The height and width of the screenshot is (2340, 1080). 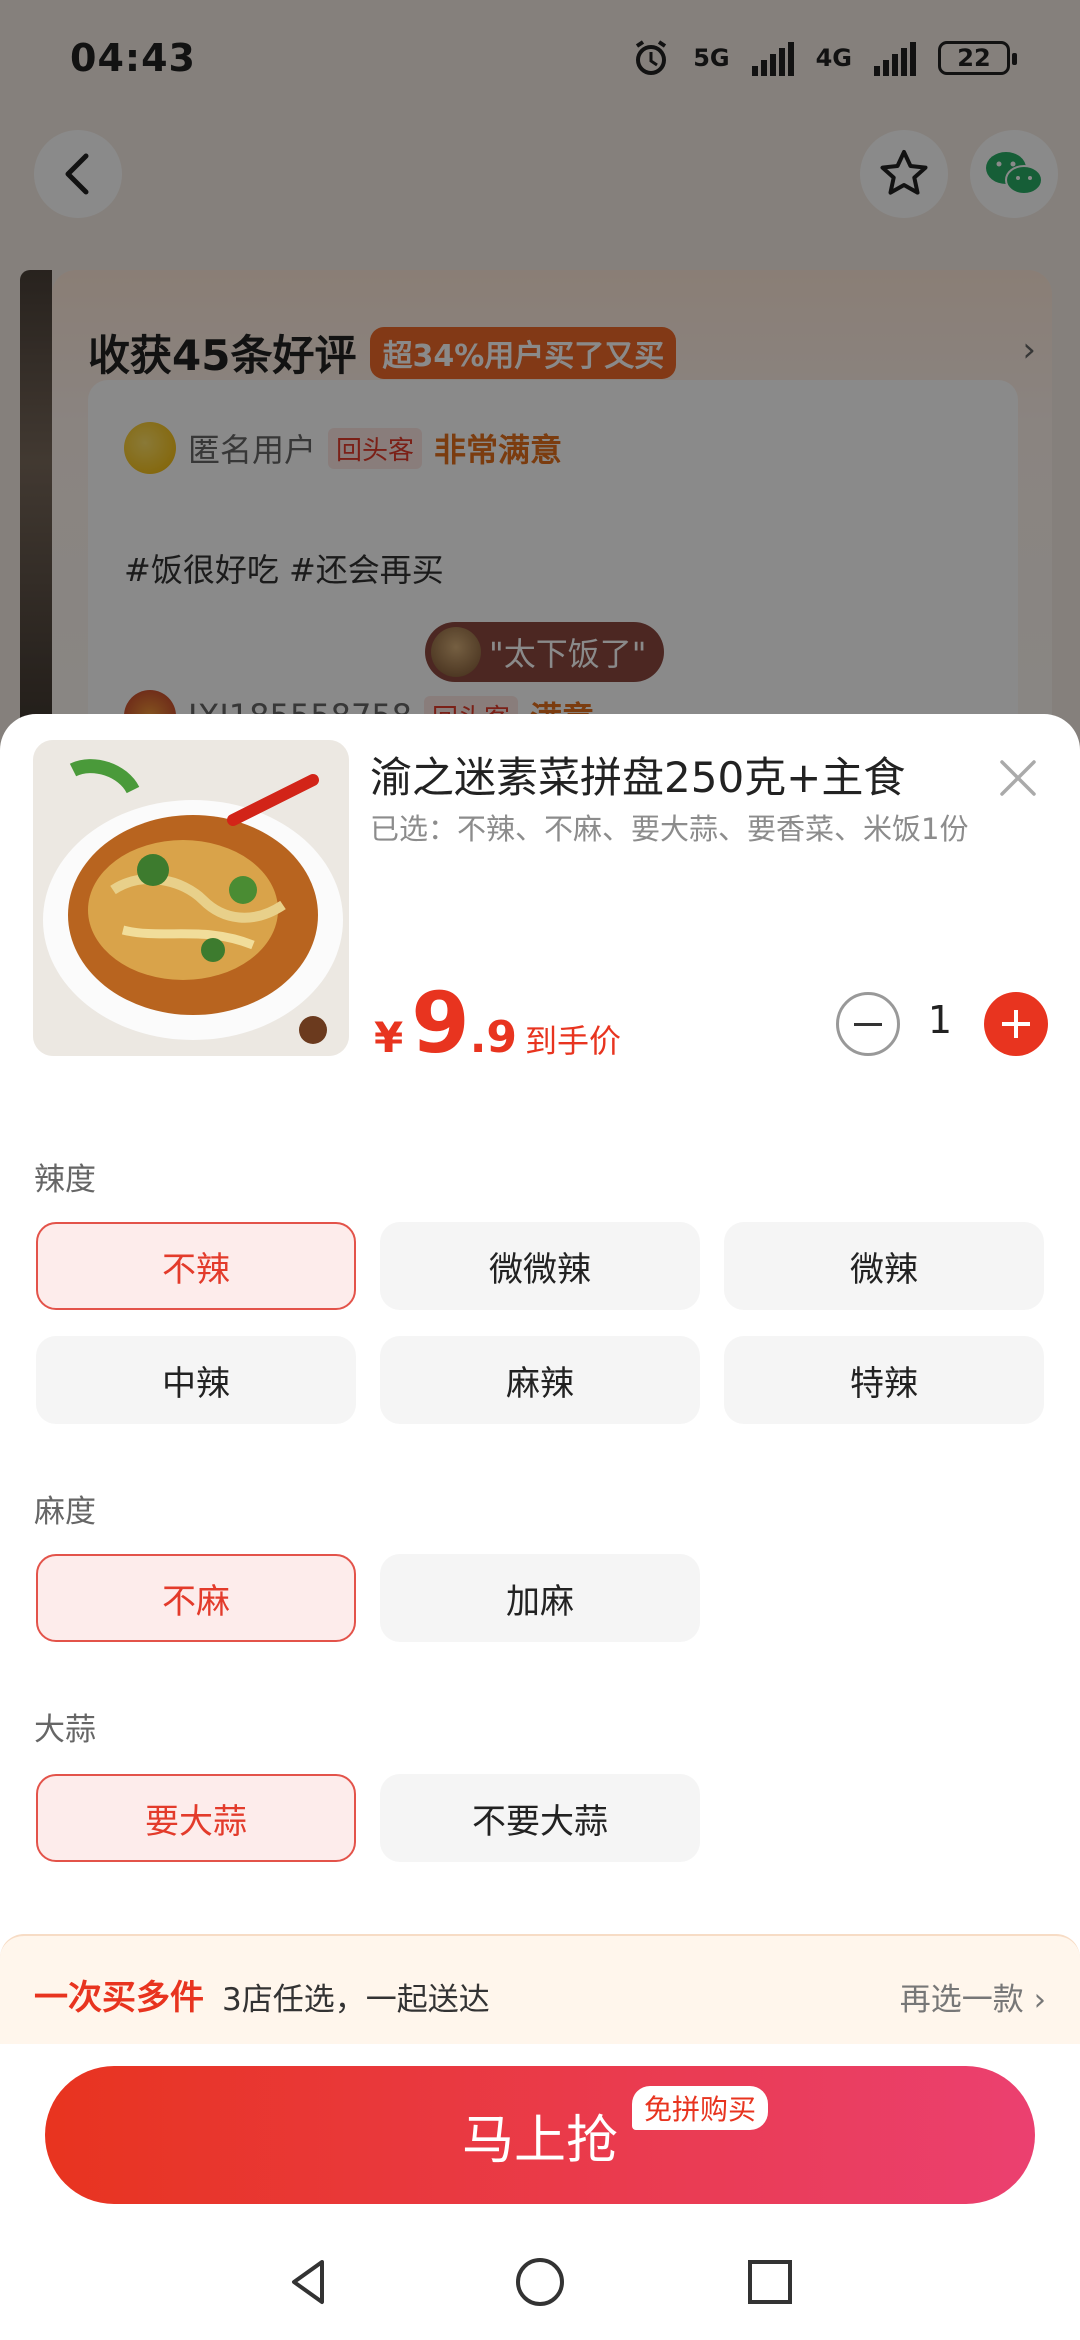 I want to click on nav-recents-icon, so click(x=770, y=2282).